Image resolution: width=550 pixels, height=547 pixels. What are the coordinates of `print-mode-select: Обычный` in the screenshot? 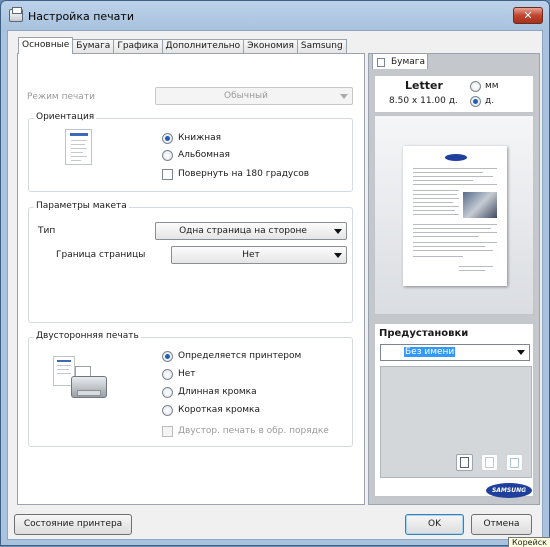 It's located at (254, 96).